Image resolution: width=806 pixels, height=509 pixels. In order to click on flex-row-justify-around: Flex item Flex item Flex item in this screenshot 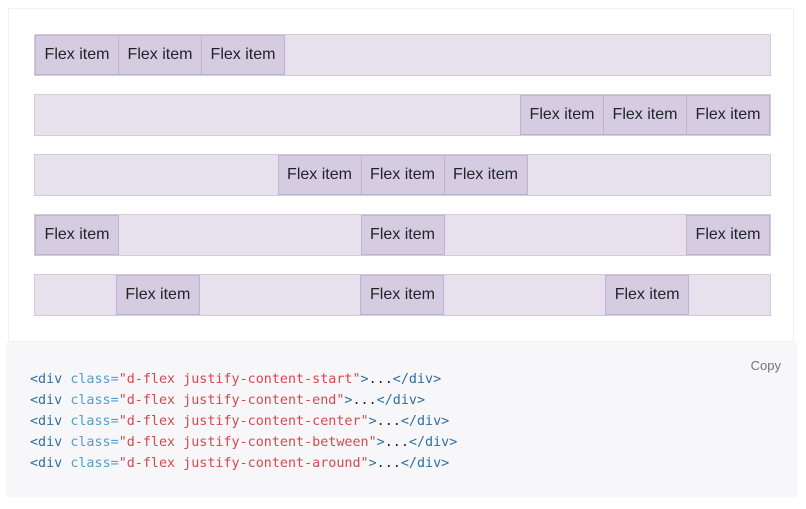, I will do `click(402, 295)`.